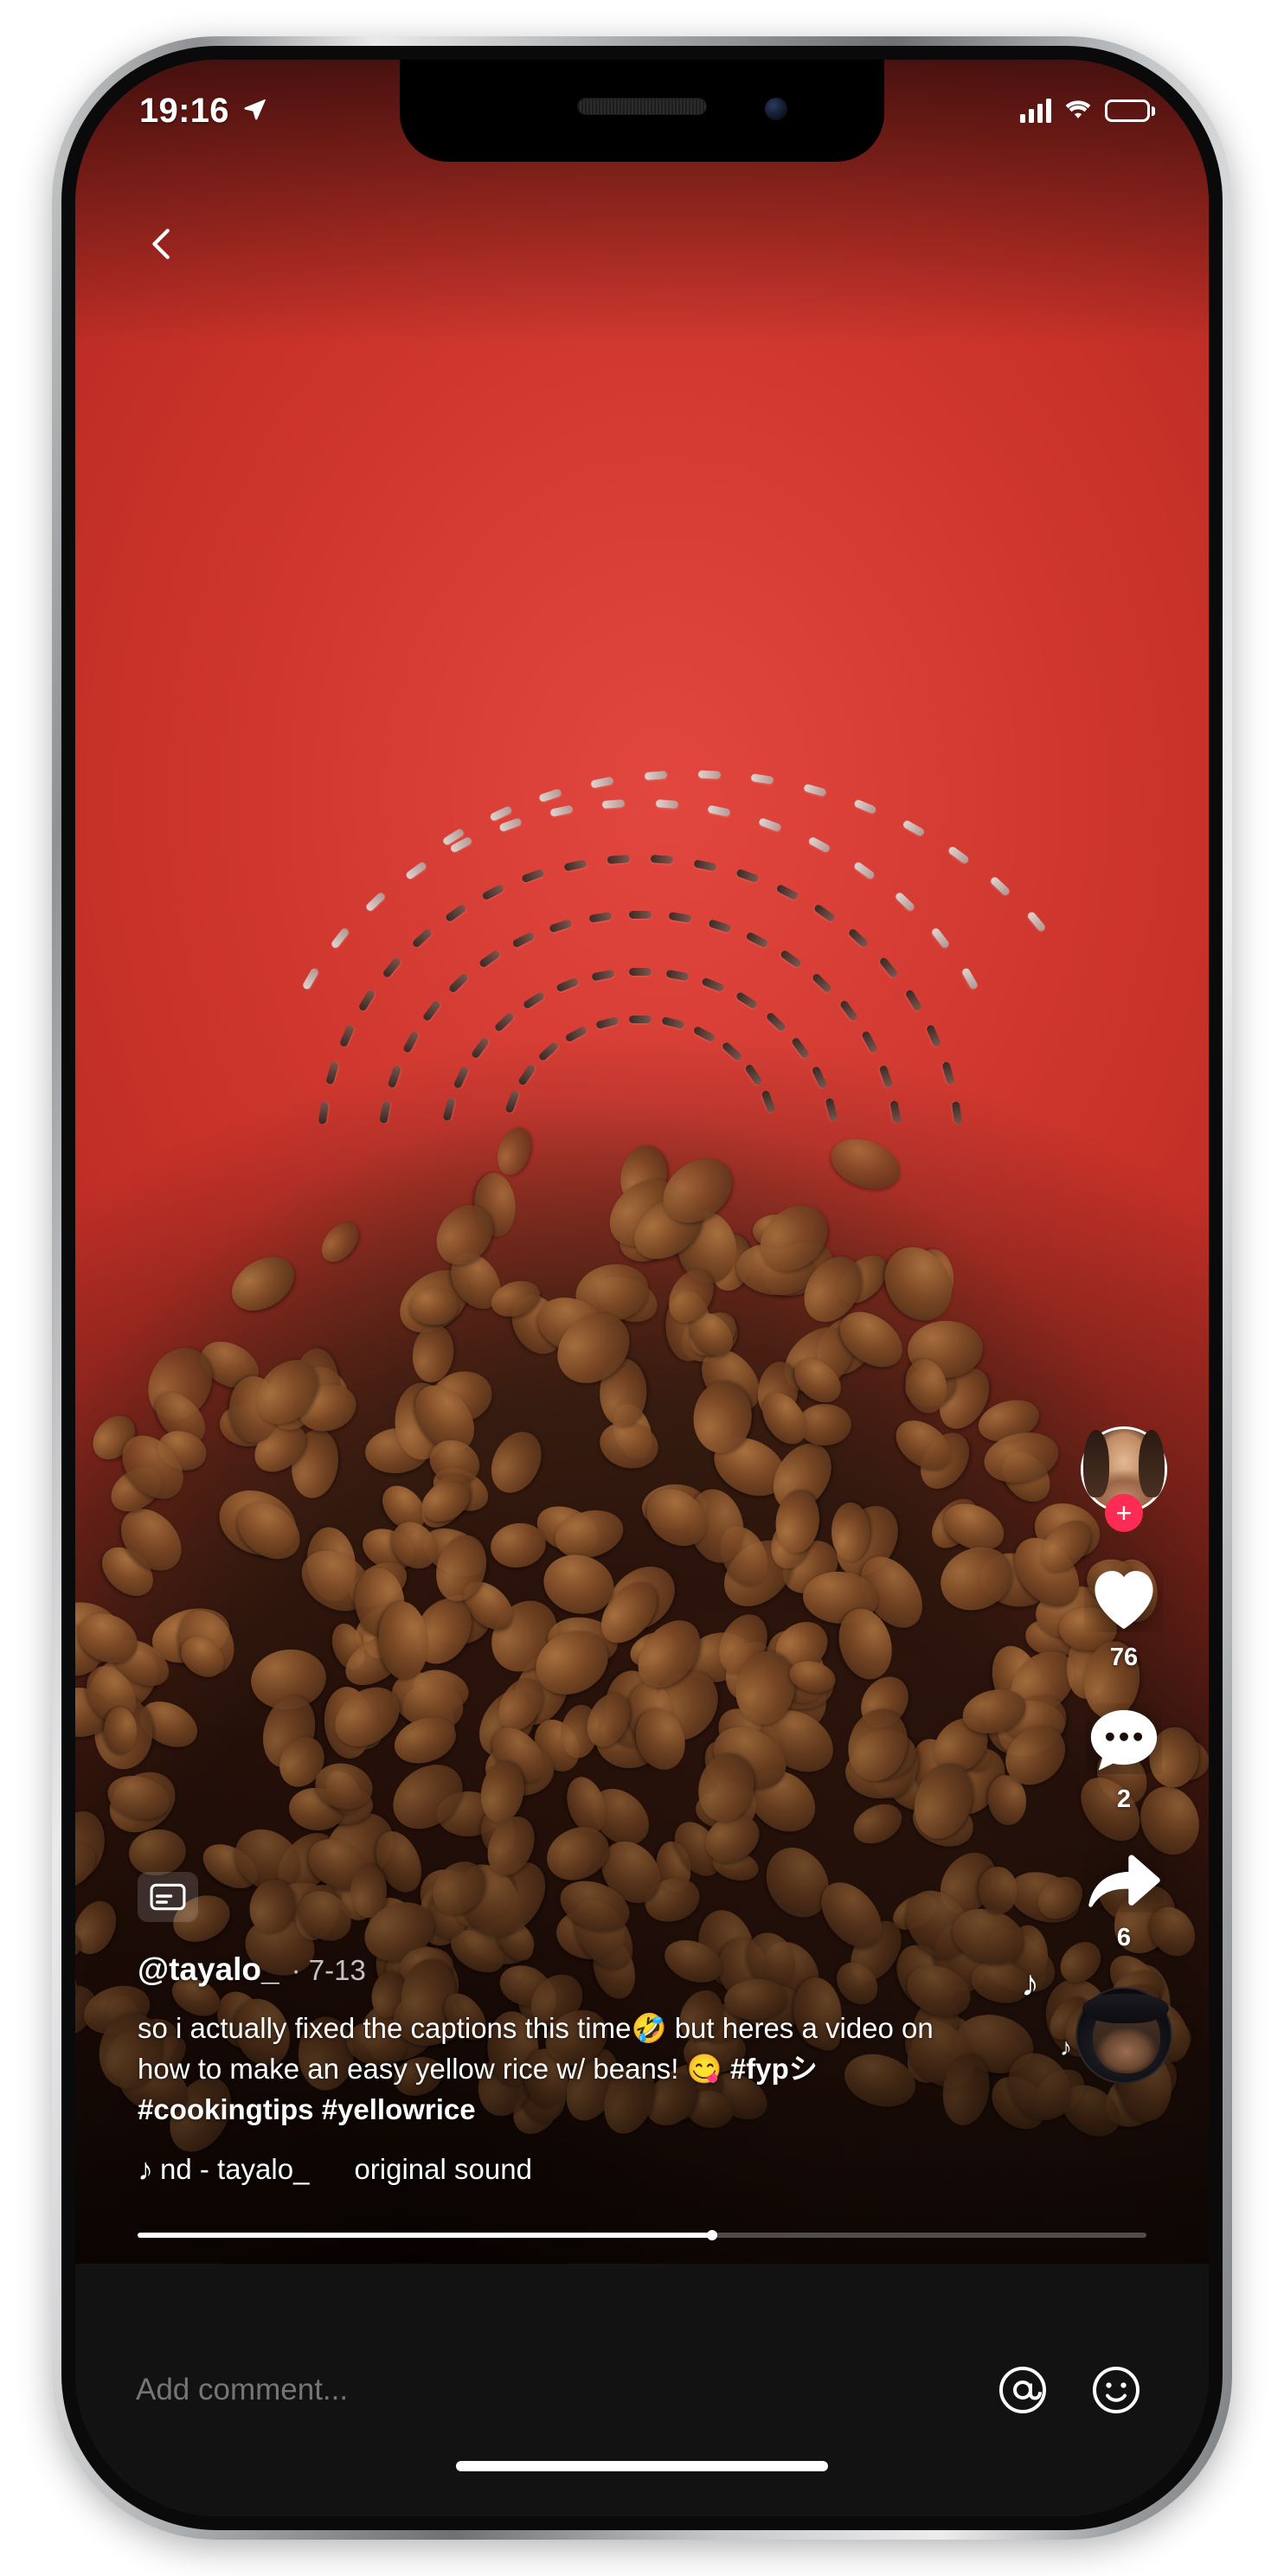  Describe the element at coordinates (1124, 1657) in the screenshot. I see `like-count: 76` at that location.